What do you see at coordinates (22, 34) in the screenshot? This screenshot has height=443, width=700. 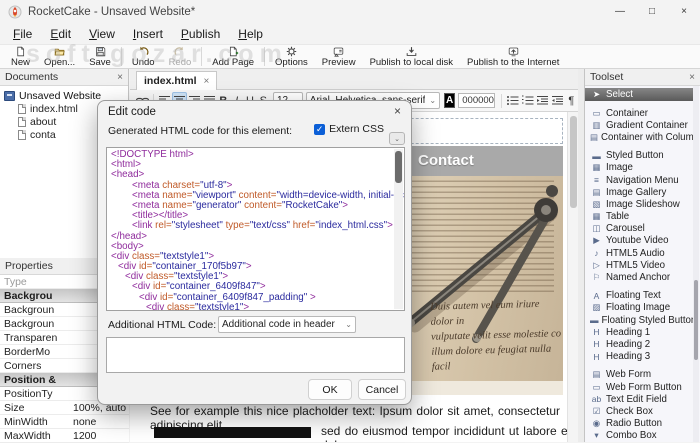 I see `menu-file: File` at bounding box center [22, 34].